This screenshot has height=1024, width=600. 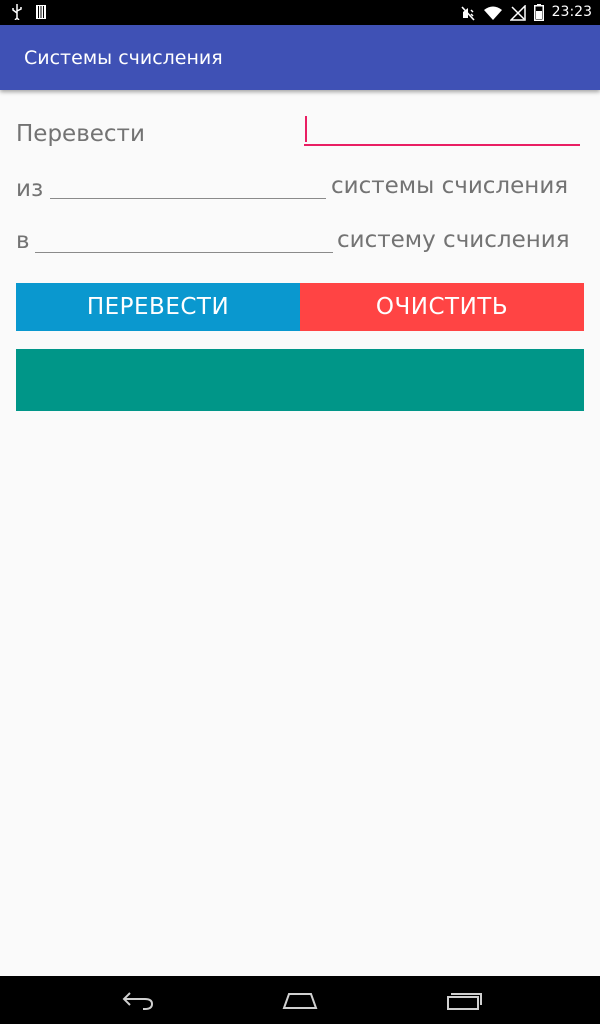 I want to click on app-bar: Системы счисления, so click(x=300, y=57).